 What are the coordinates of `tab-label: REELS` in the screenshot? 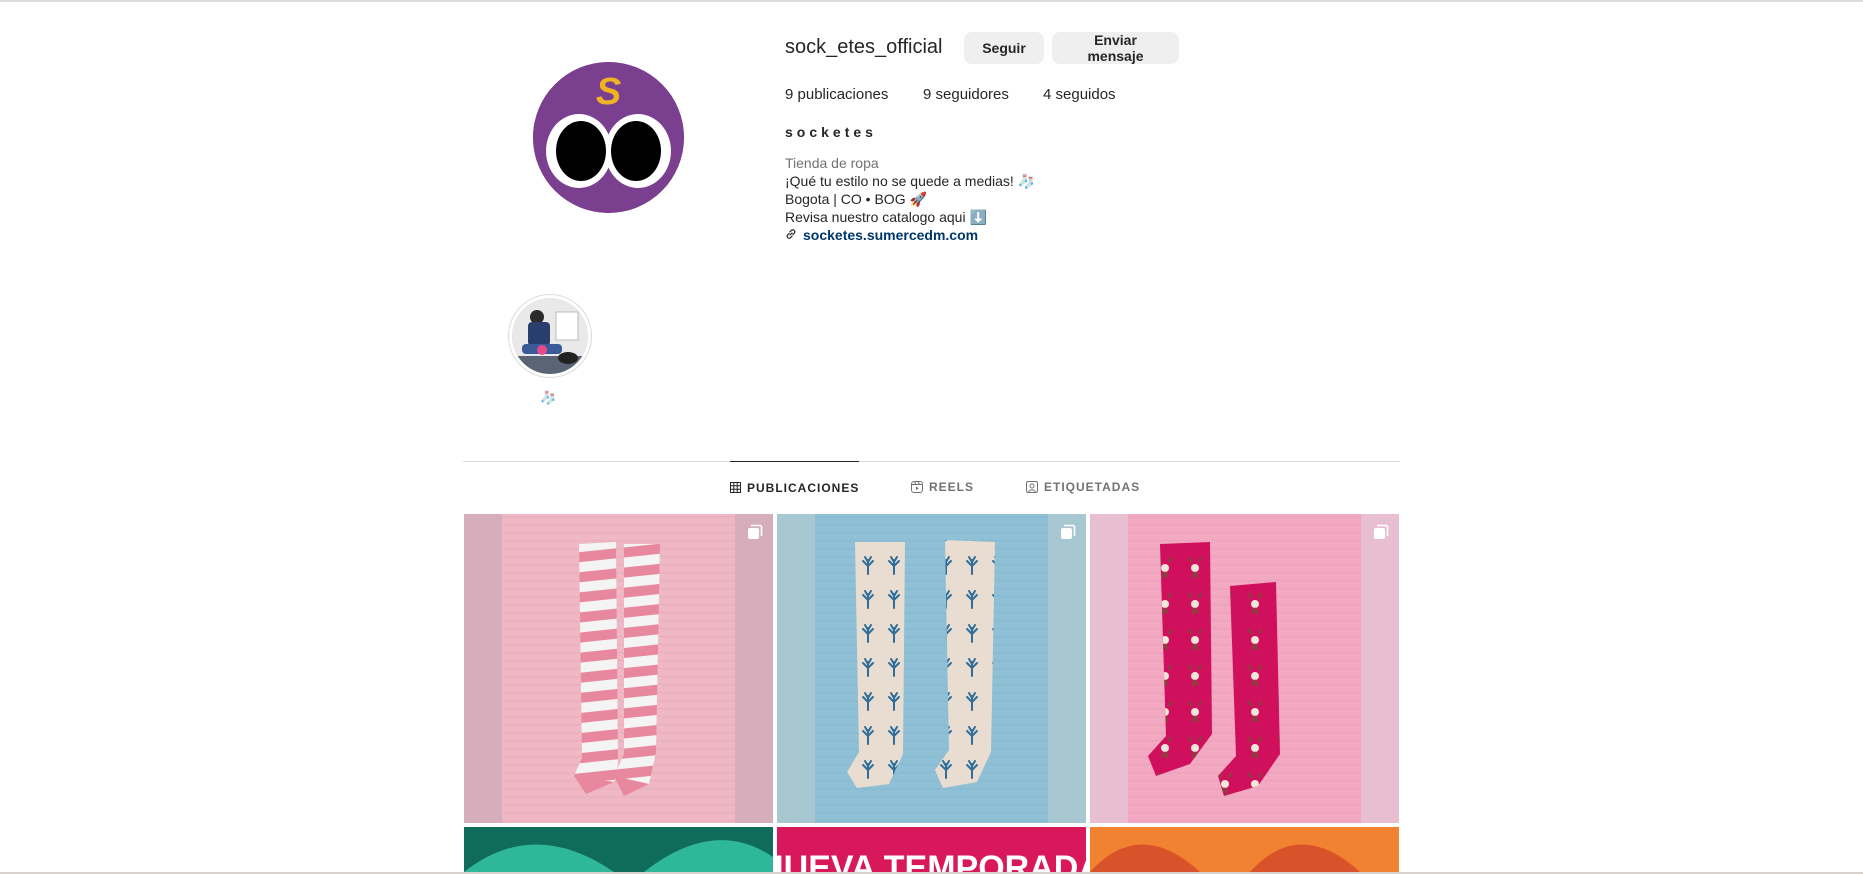 It's located at (952, 487).